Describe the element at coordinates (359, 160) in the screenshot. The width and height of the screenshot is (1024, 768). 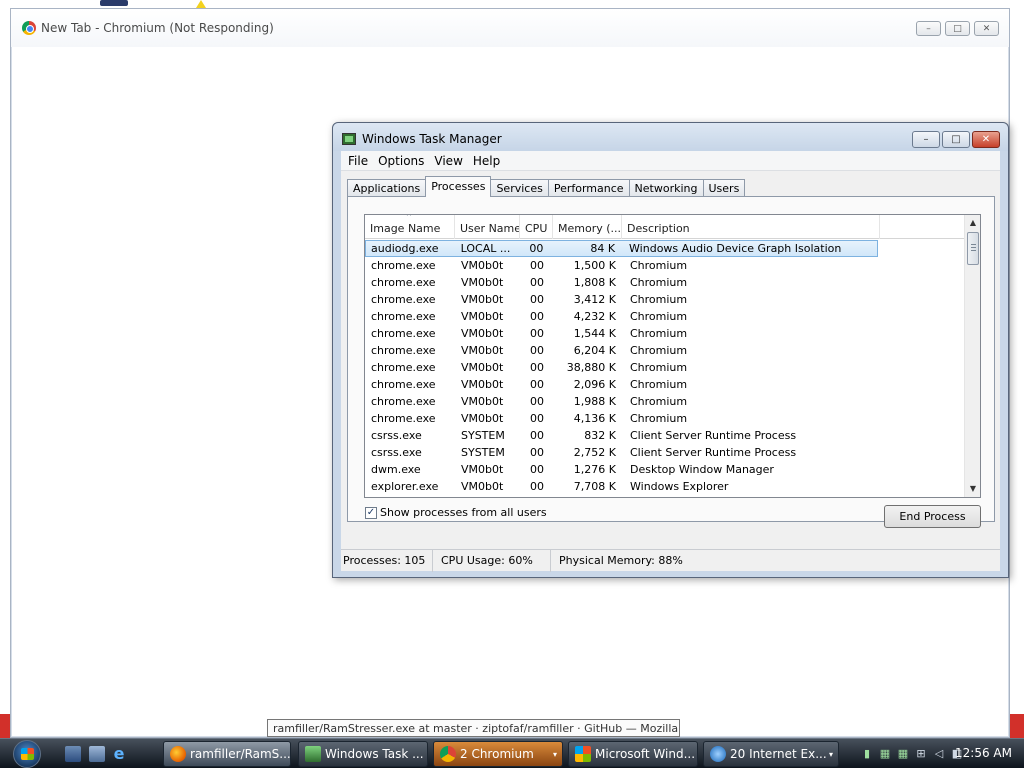
I see `menu-file: File` at that location.